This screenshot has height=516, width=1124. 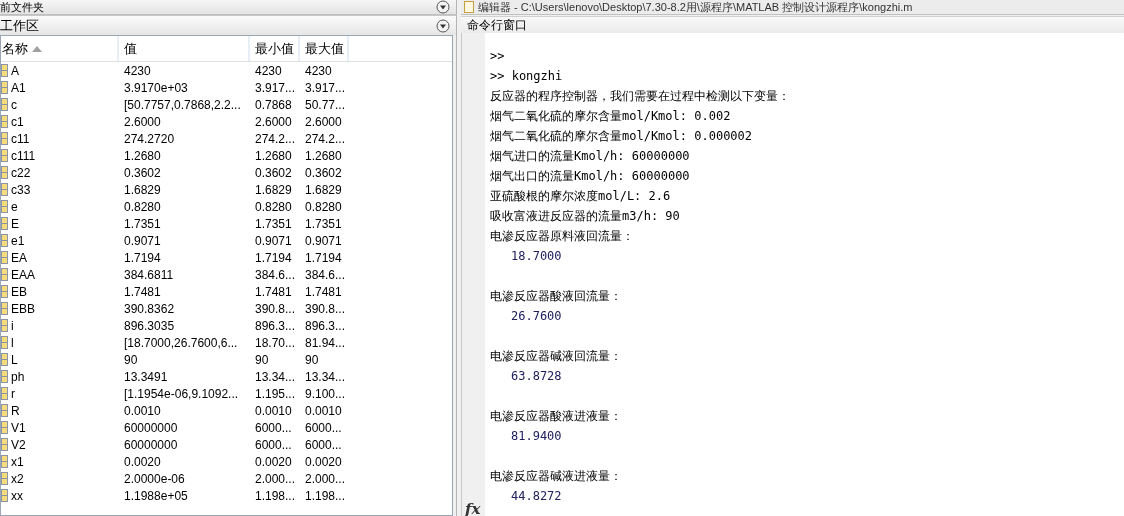 What do you see at coordinates (19, 258) in the screenshot?
I see `table-cell-text: EA` at bounding box center [19, 258].